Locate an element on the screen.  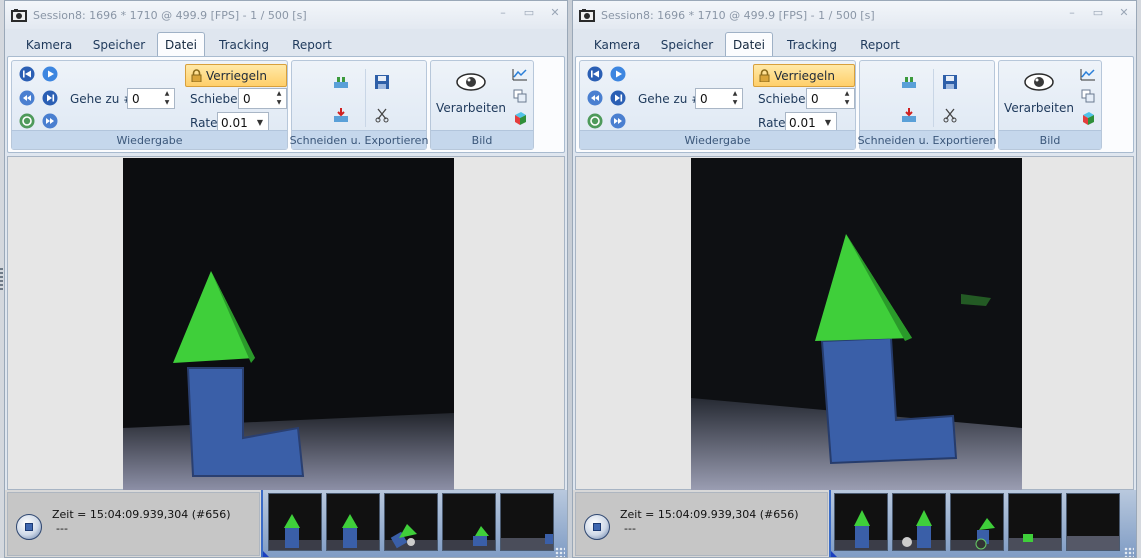
group-label-wiedergabe: Wiedergabe is located at coordinates (149, 139).